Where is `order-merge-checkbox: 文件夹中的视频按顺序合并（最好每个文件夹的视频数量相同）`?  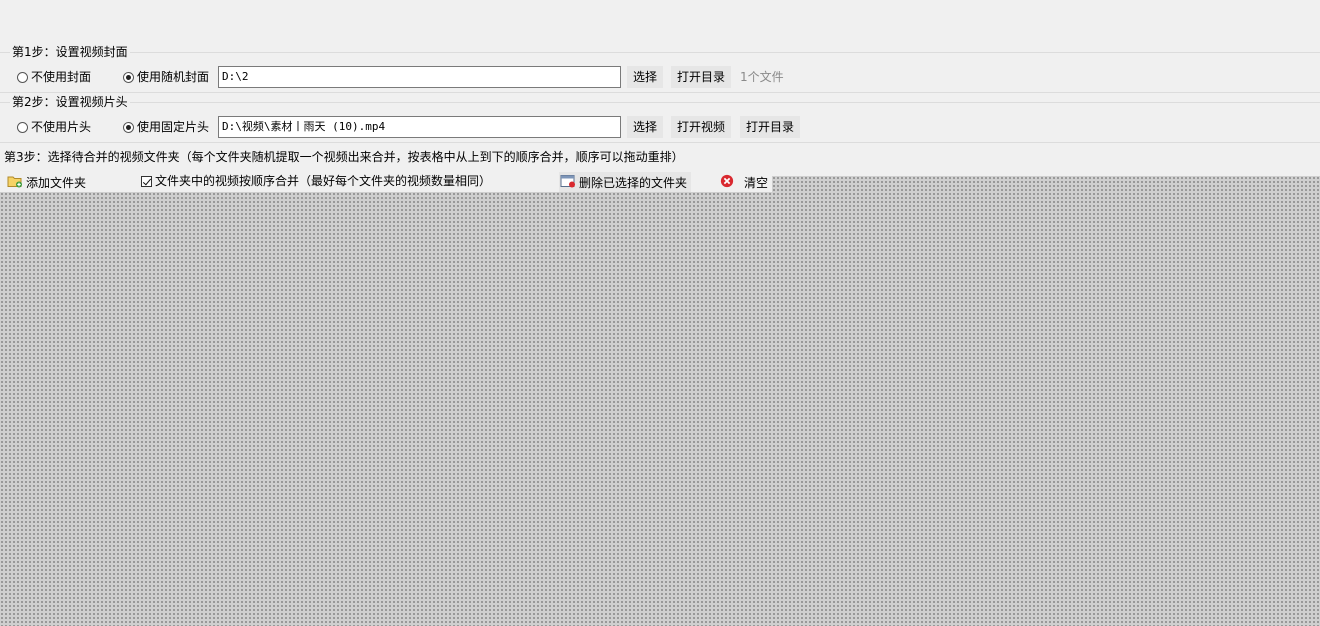
order-merge-checkbox: 文件夹中的视频按顺序合并（最好每个文件夹的视频数量相同） is located at coordinates (316, 181).